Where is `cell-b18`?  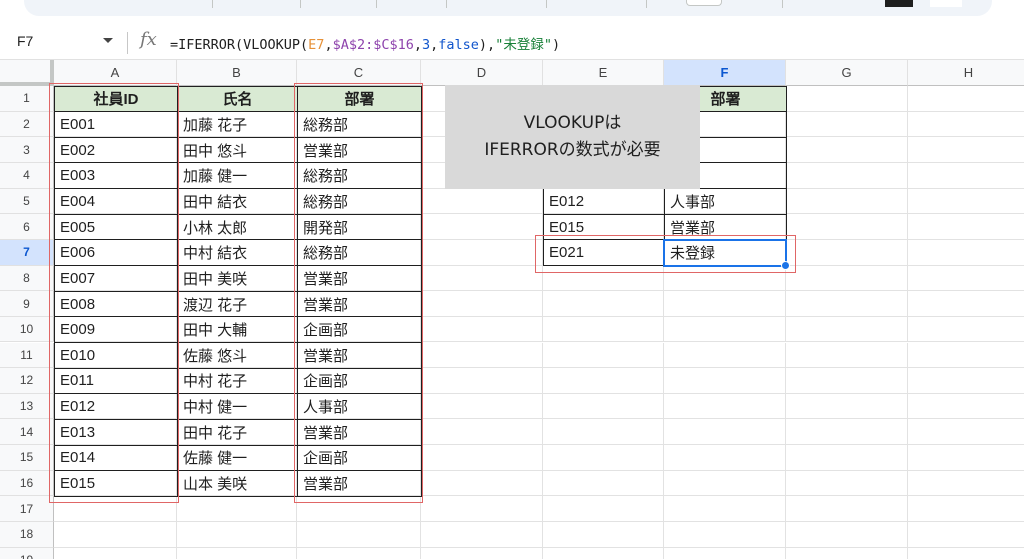 cell-b18 is located at coordinates (237, 535).